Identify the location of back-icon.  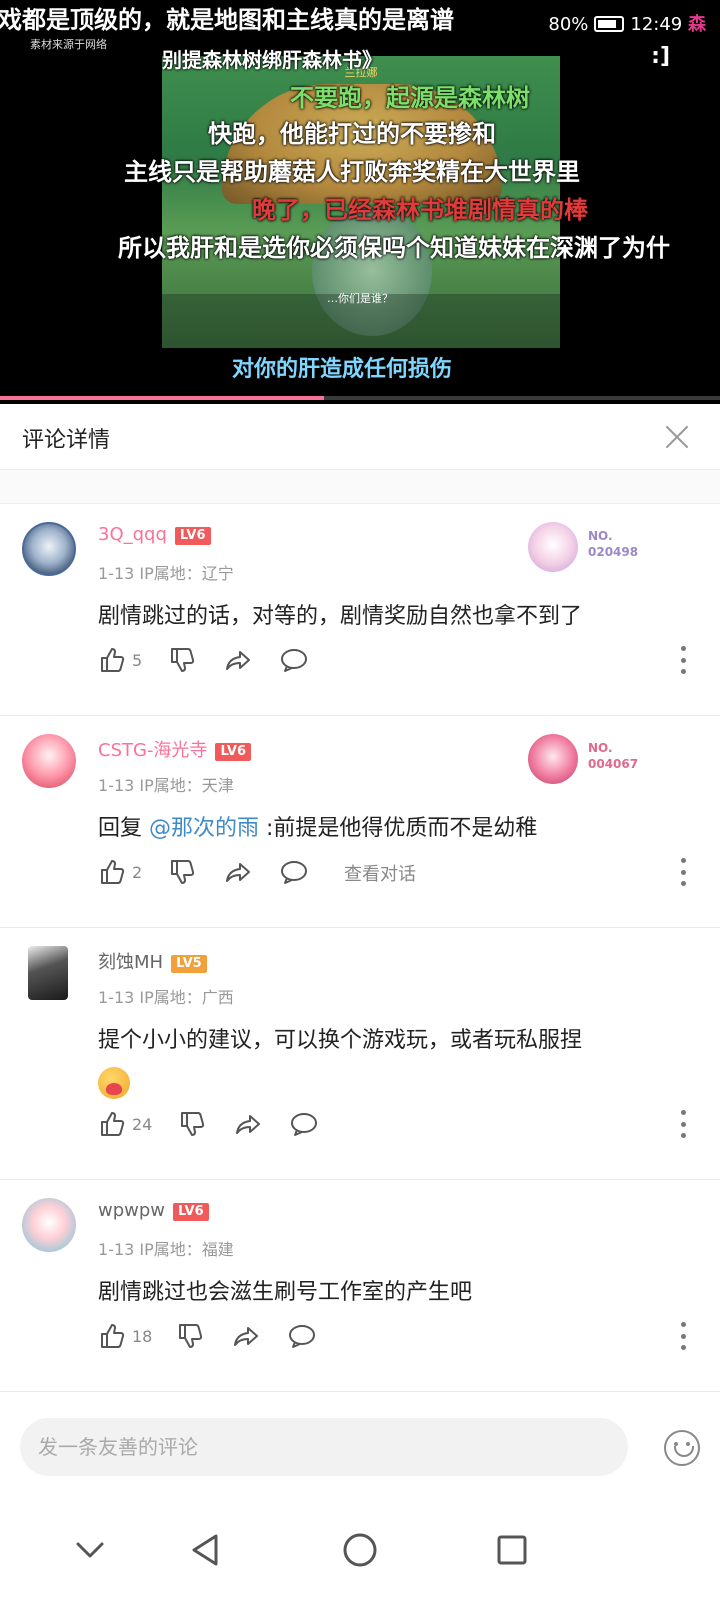
(206, 1550).